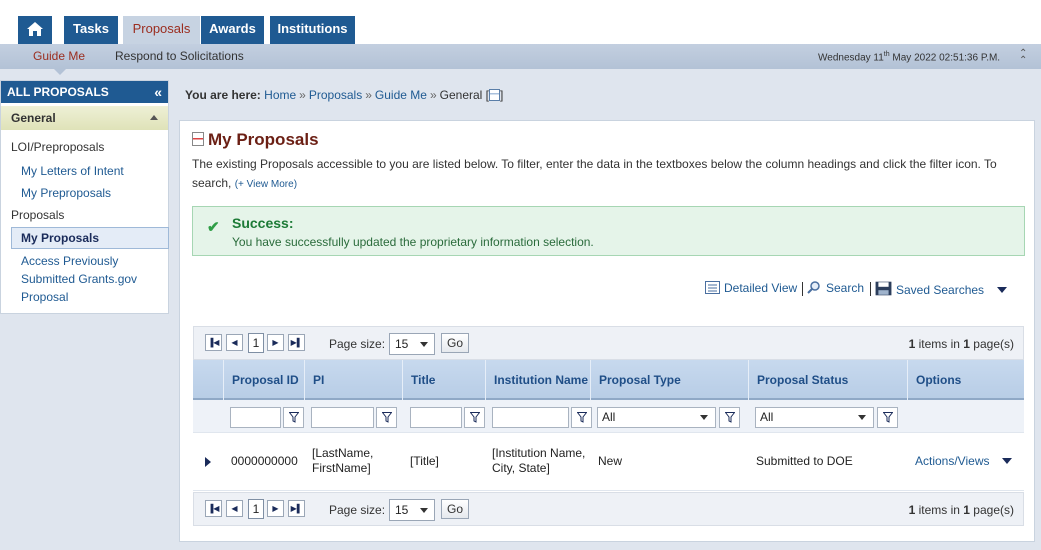 Image resolution: width=1041 pixels, height=550 pixels. What do you see at coordinates (443, 380) in the screenshot?
I see `column-header-title: Title` at bounding box center [443, 380].